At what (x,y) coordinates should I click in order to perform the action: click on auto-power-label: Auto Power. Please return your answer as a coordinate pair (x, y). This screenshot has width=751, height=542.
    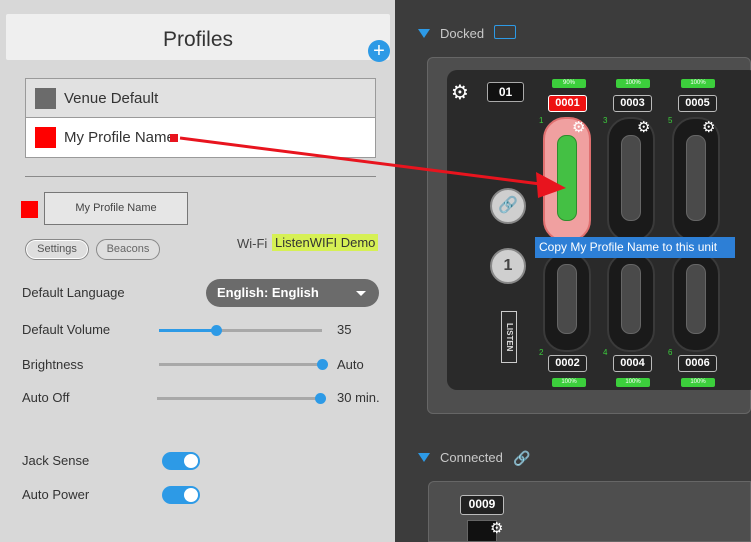
    Looking at the image, I should click on (56, 494).